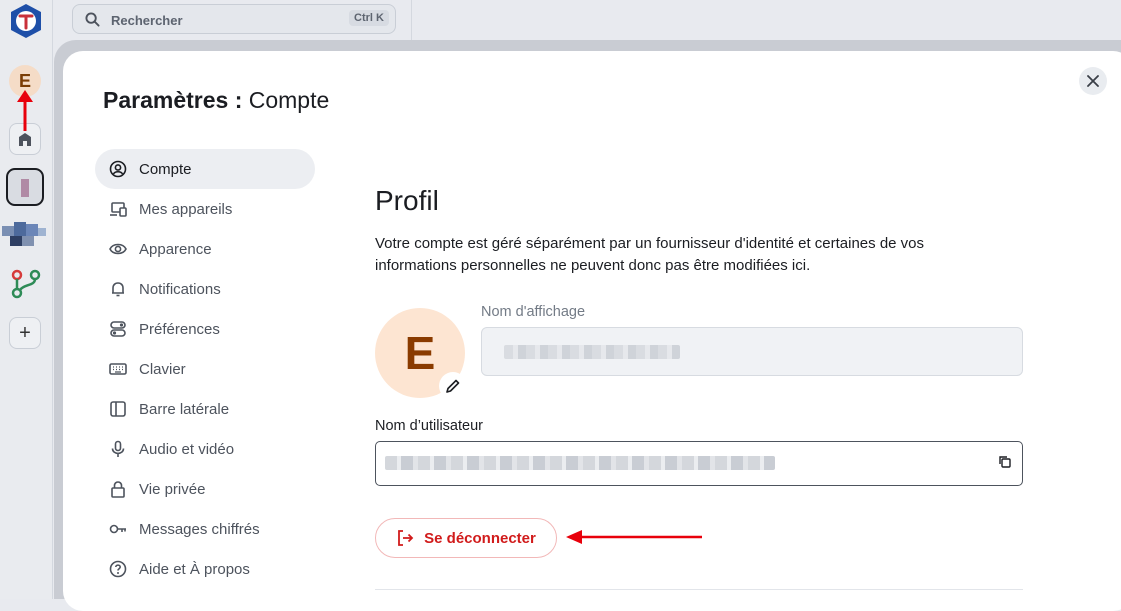 The width and height of the screenshot is (1121, 611). I want to click on space-button-active, so click(25, 187).